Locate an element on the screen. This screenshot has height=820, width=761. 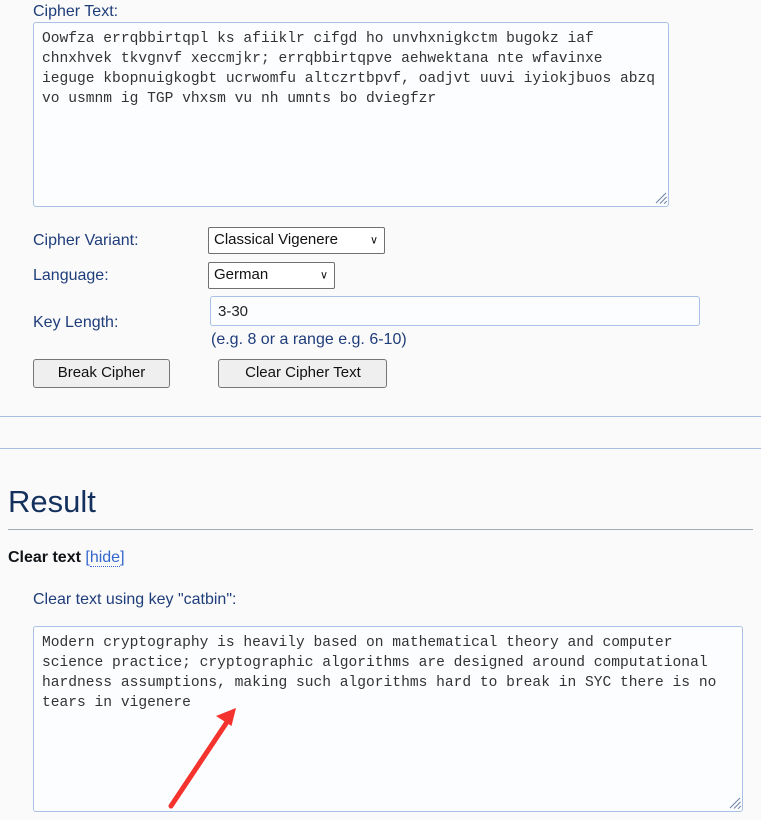
result-heading: Result is located at coordinates (52, 501).